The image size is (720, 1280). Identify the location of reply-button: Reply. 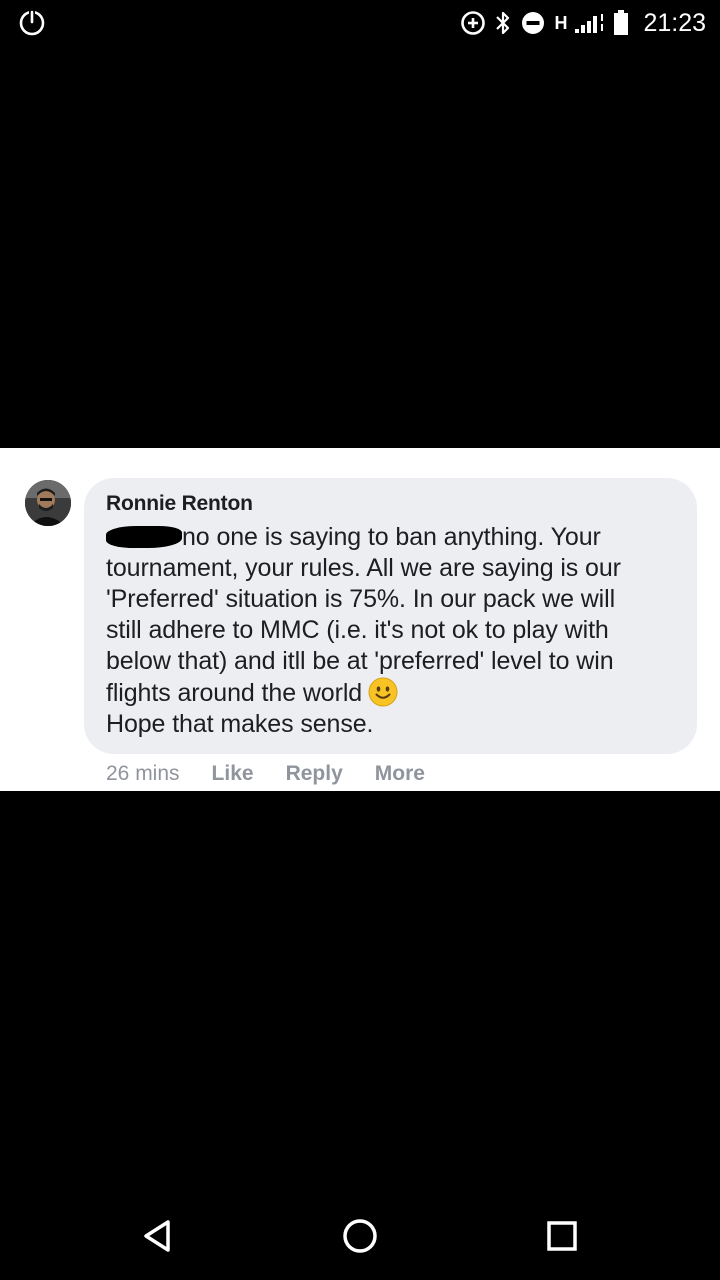
(314, 774).